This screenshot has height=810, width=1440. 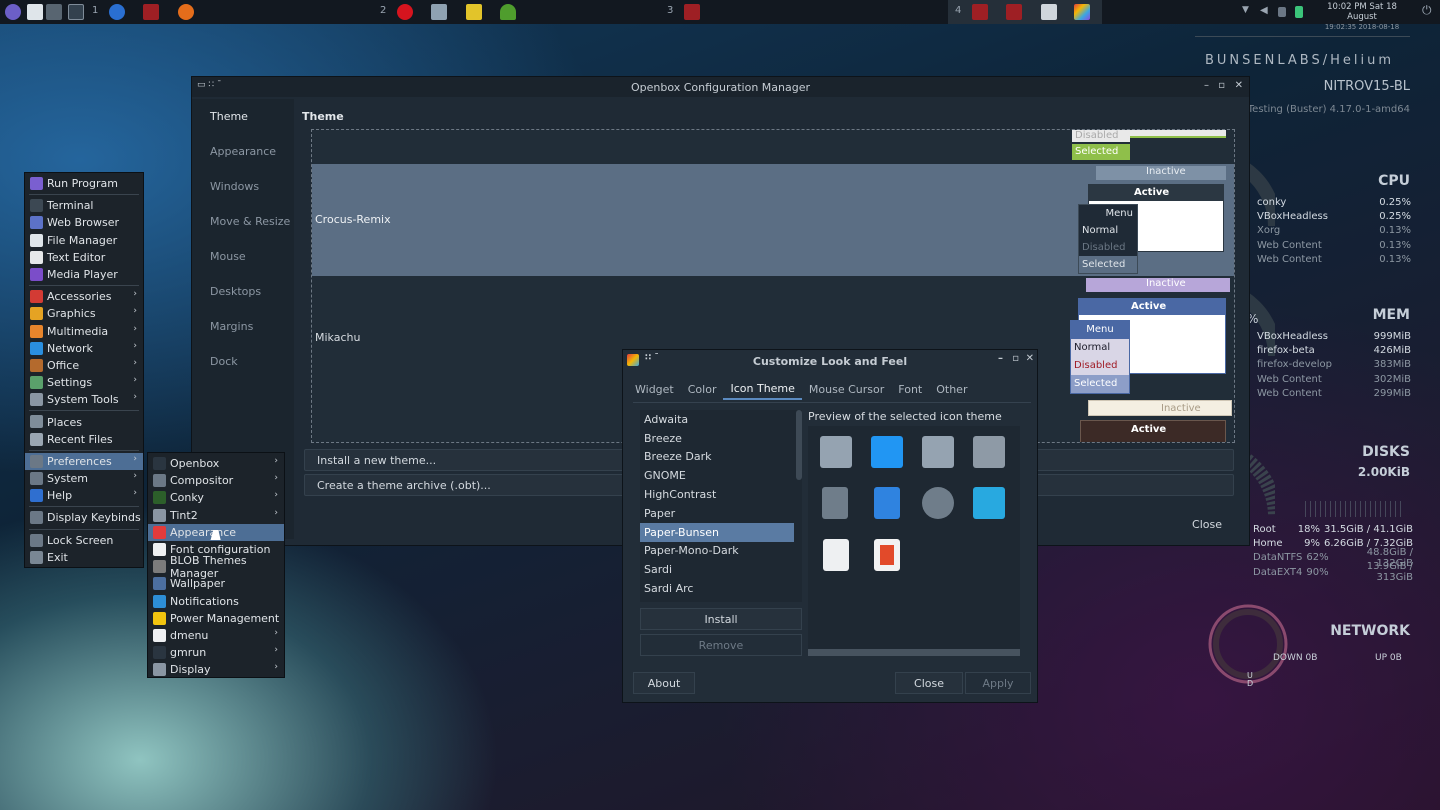 What do you see at coordinates (717, 475) in the screenshot?
I see `icon-theme-item: GNOME` at bounding box center [717, 475].